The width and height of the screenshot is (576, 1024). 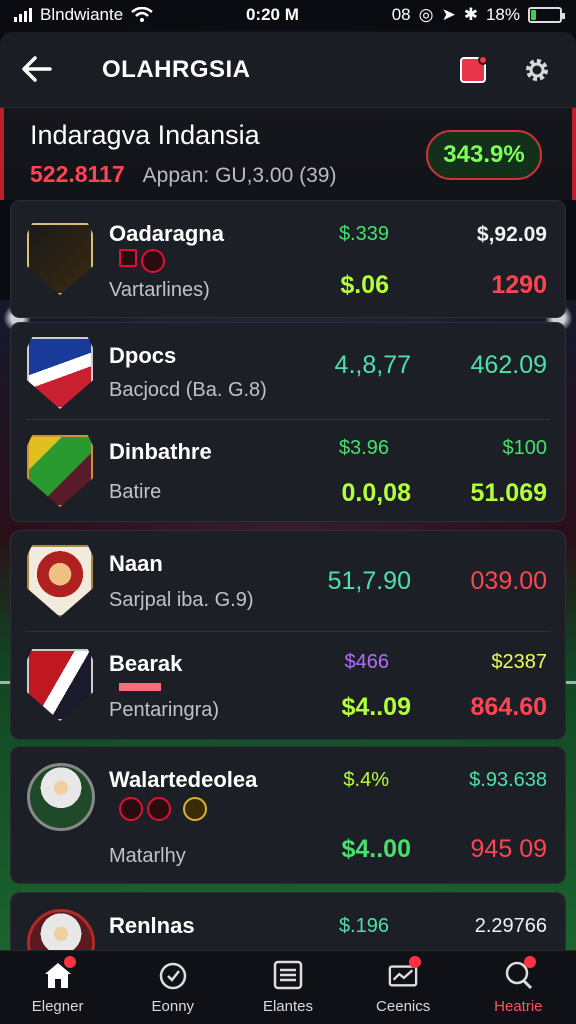 What do you see at coordinates (510, 926) in the screenshot?
I see `team-value: 2.29766` at bounding box center [510, 926].